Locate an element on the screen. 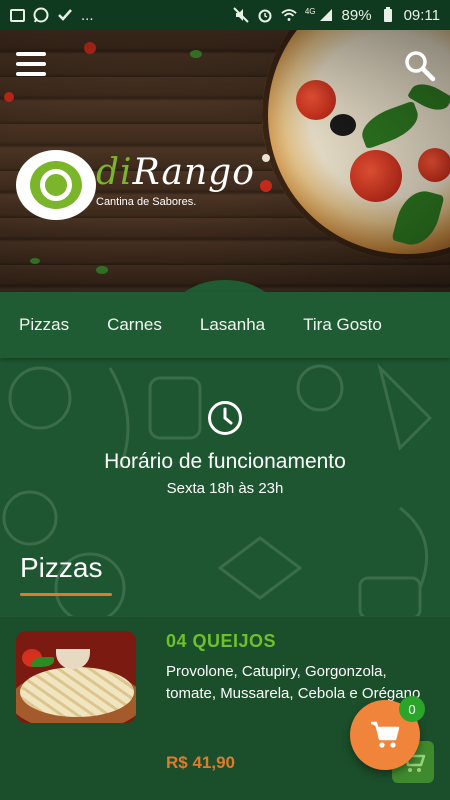 This screenshot has width=450, height=800. hours-schedule: Sexta 18h às 23h is located at coordinates (225, 488).